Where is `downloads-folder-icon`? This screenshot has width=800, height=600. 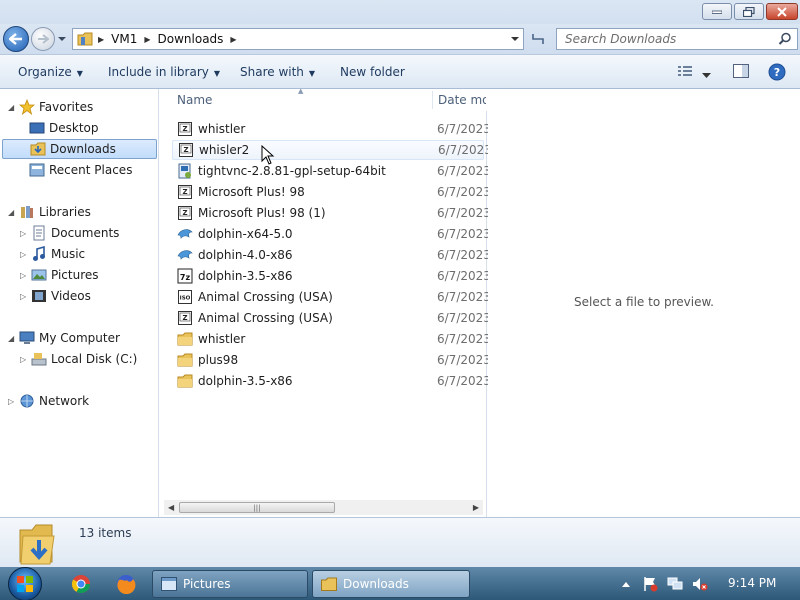
downloads-folder-icon is located at coordinates (37, 544).